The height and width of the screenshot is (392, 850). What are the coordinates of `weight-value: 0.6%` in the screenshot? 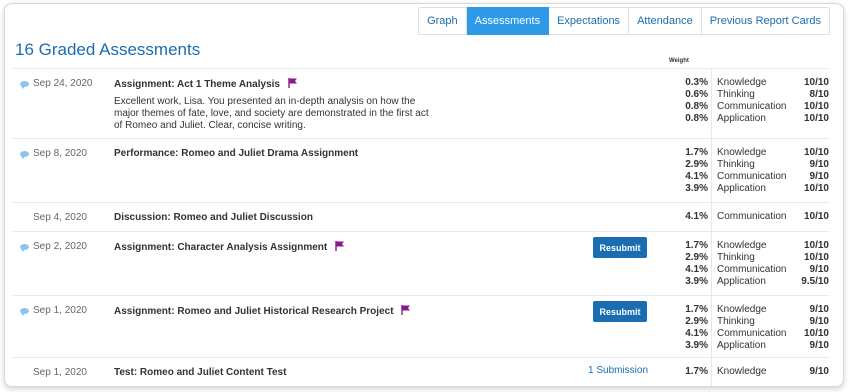 It's located at (696, 94).